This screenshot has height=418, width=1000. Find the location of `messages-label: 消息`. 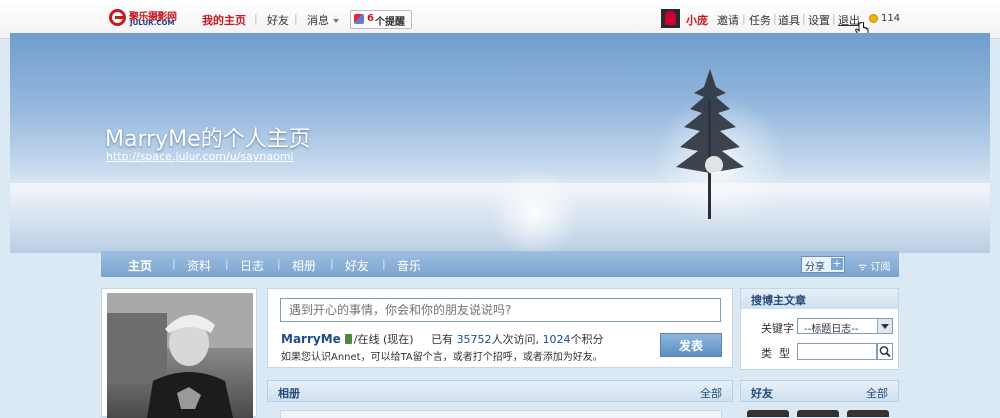

messages-label: 消息 is located at coordinates (318, 20).